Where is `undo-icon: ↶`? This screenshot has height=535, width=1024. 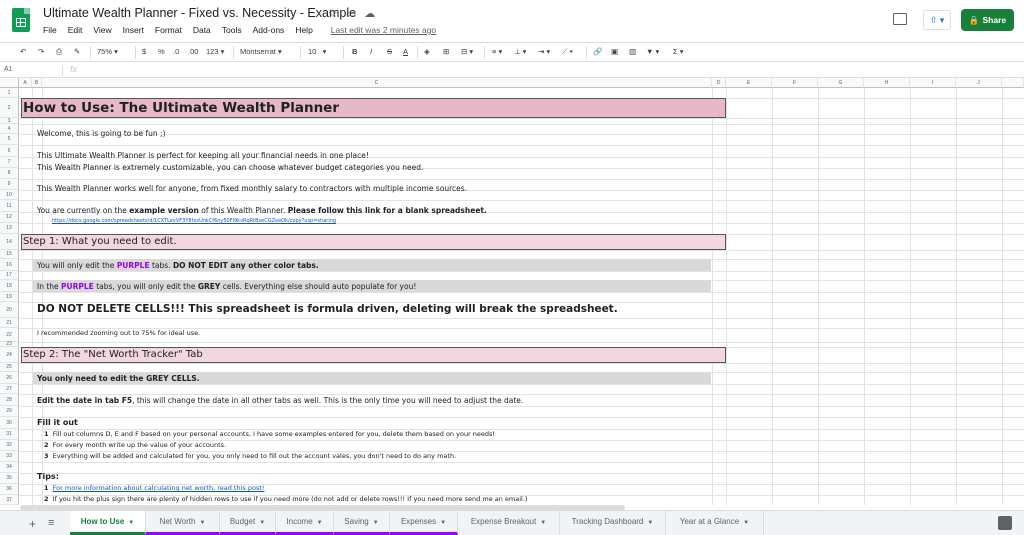 undo-icon: ↶ is located at coordinates (23, 51).